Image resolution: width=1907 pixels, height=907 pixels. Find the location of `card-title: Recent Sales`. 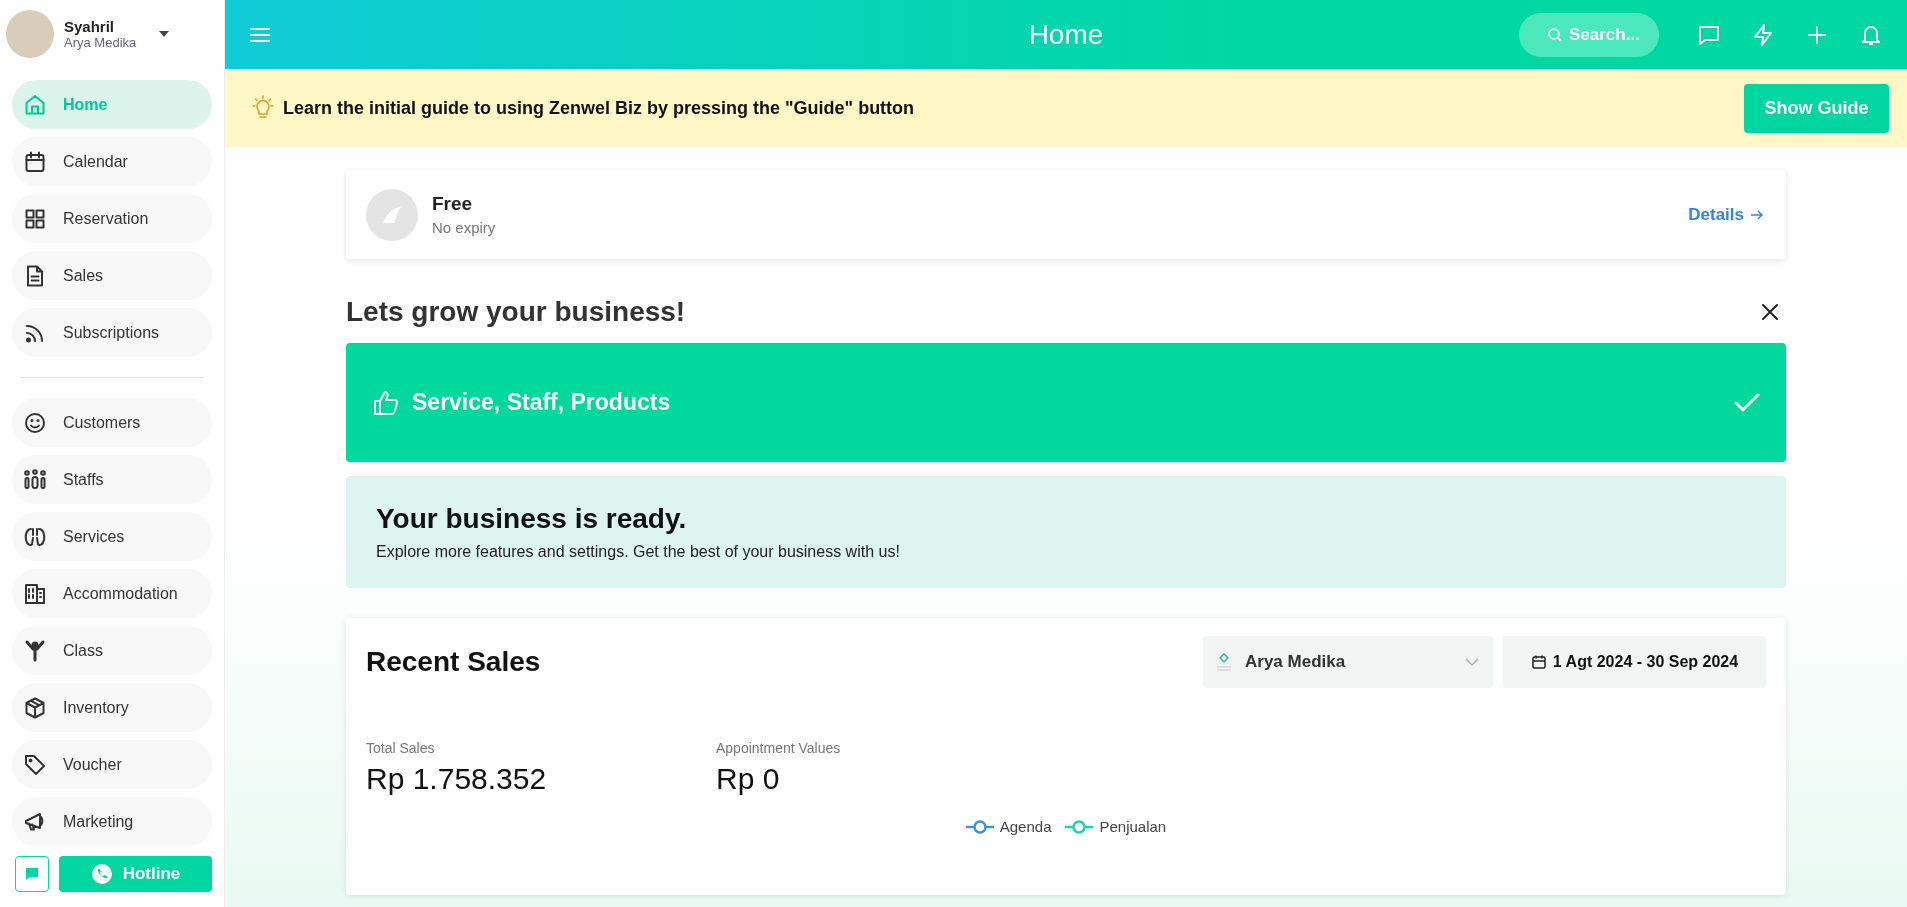

card-title: Recent Sales is located at coordinates (453, 662).